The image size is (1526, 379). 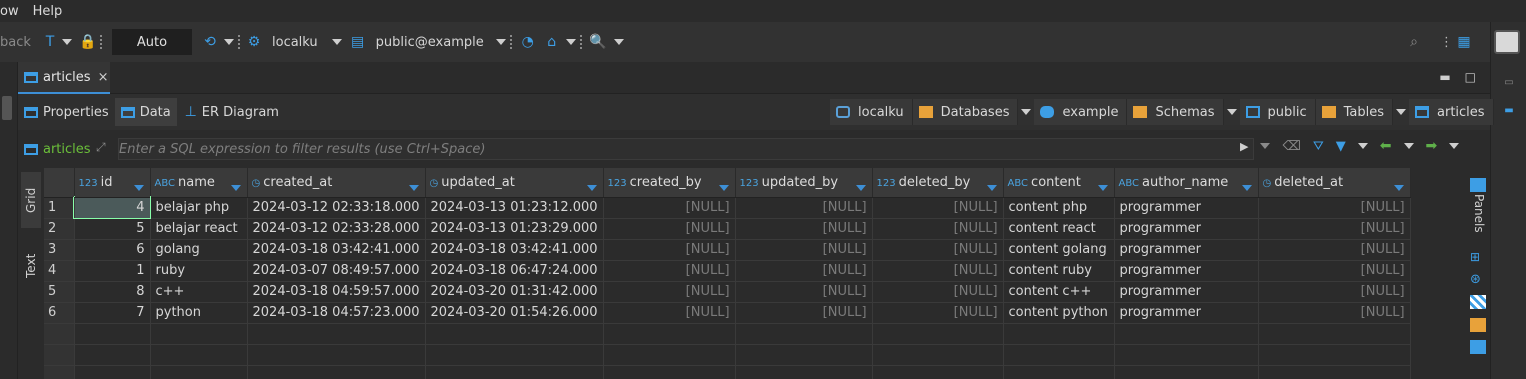 What do you see at coordinates (112, 183) in the screenshot?
I see `column-header-id: 123 id` at bounding box center [112, 183].